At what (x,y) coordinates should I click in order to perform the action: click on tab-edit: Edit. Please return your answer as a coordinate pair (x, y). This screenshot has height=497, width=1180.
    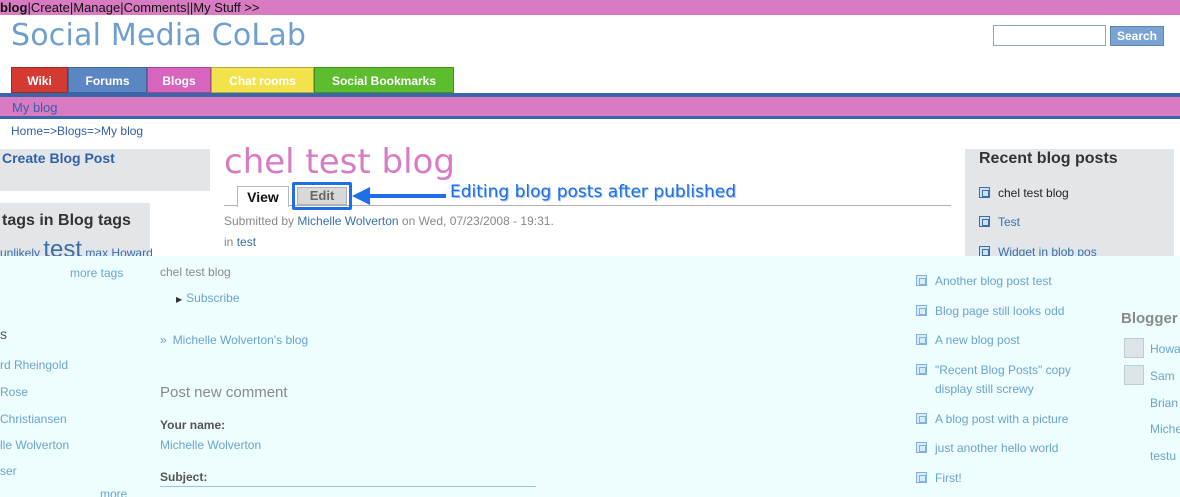
    Looking at the image, I should click on (322, 196).